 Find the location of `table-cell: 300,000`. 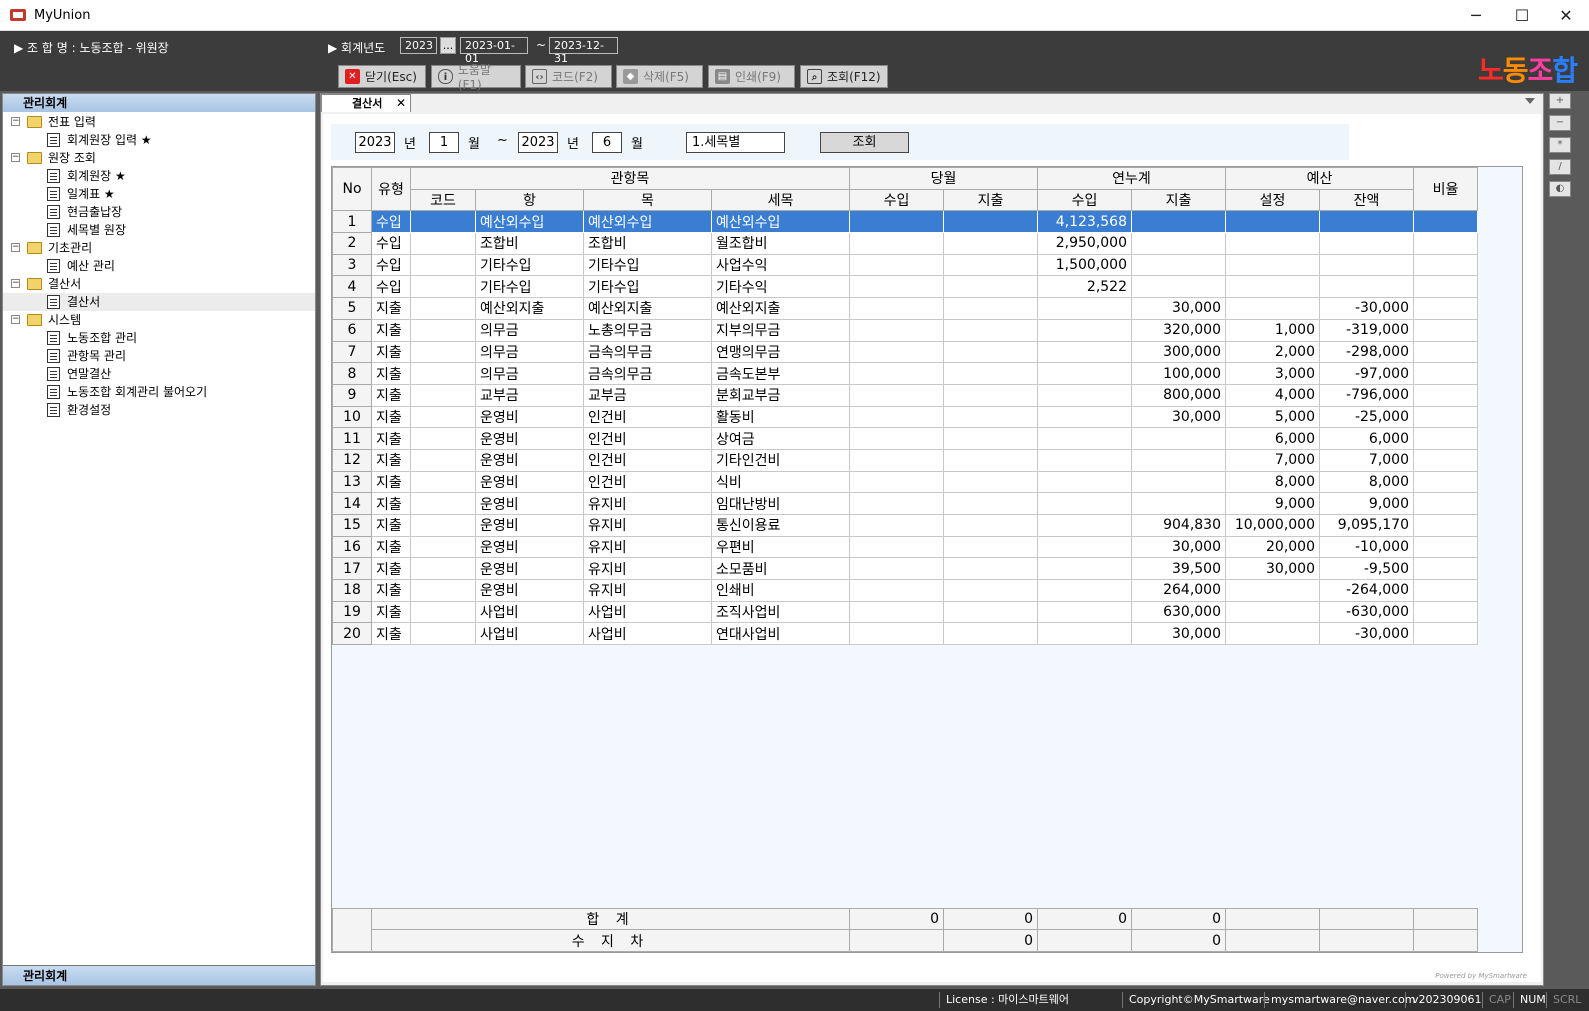

table-cell: 300,000 is located at coordinates (1178, 352).